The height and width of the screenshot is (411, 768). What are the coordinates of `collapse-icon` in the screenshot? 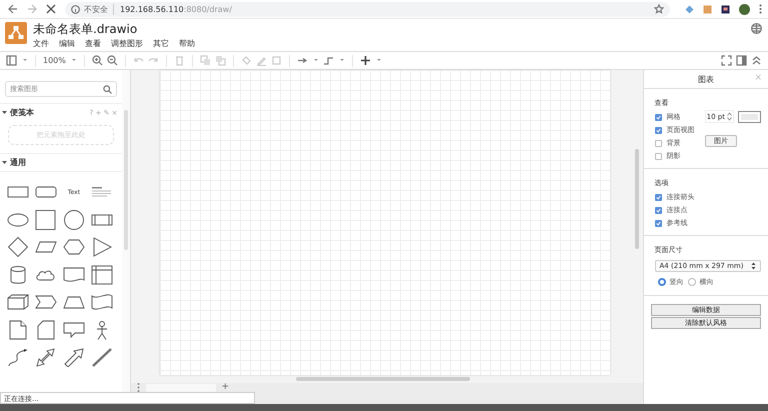 It's located at (756, 60).